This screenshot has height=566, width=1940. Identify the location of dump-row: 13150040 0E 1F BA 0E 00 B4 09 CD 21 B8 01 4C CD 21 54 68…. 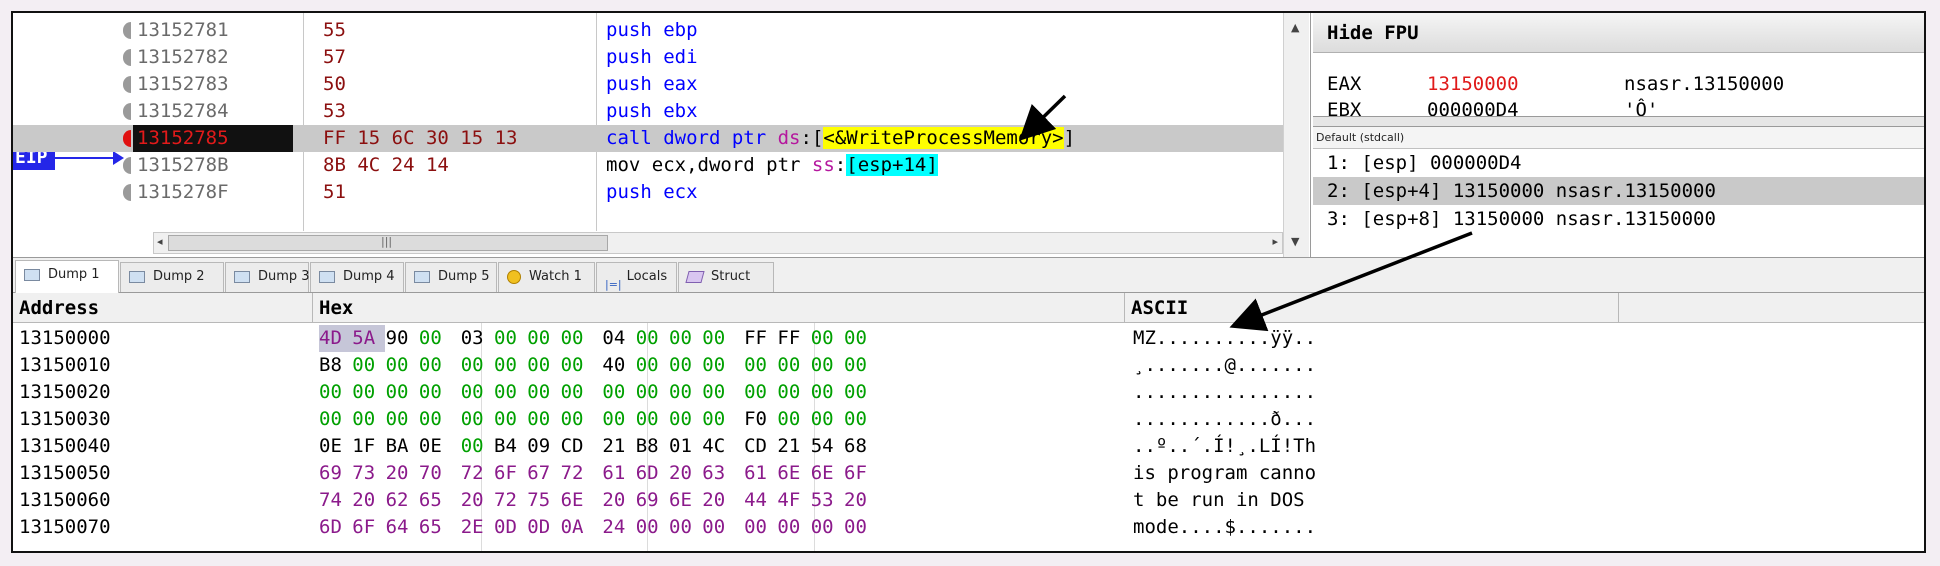
(968, 446).